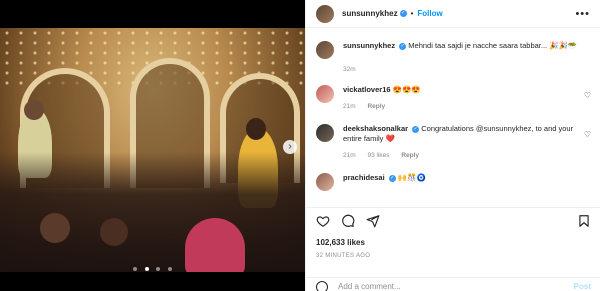 The image size is (600, 291). What do you see at coordinates (256, 129) in the screenshot?
I see `bride-head` at bounding box center [256, 129].